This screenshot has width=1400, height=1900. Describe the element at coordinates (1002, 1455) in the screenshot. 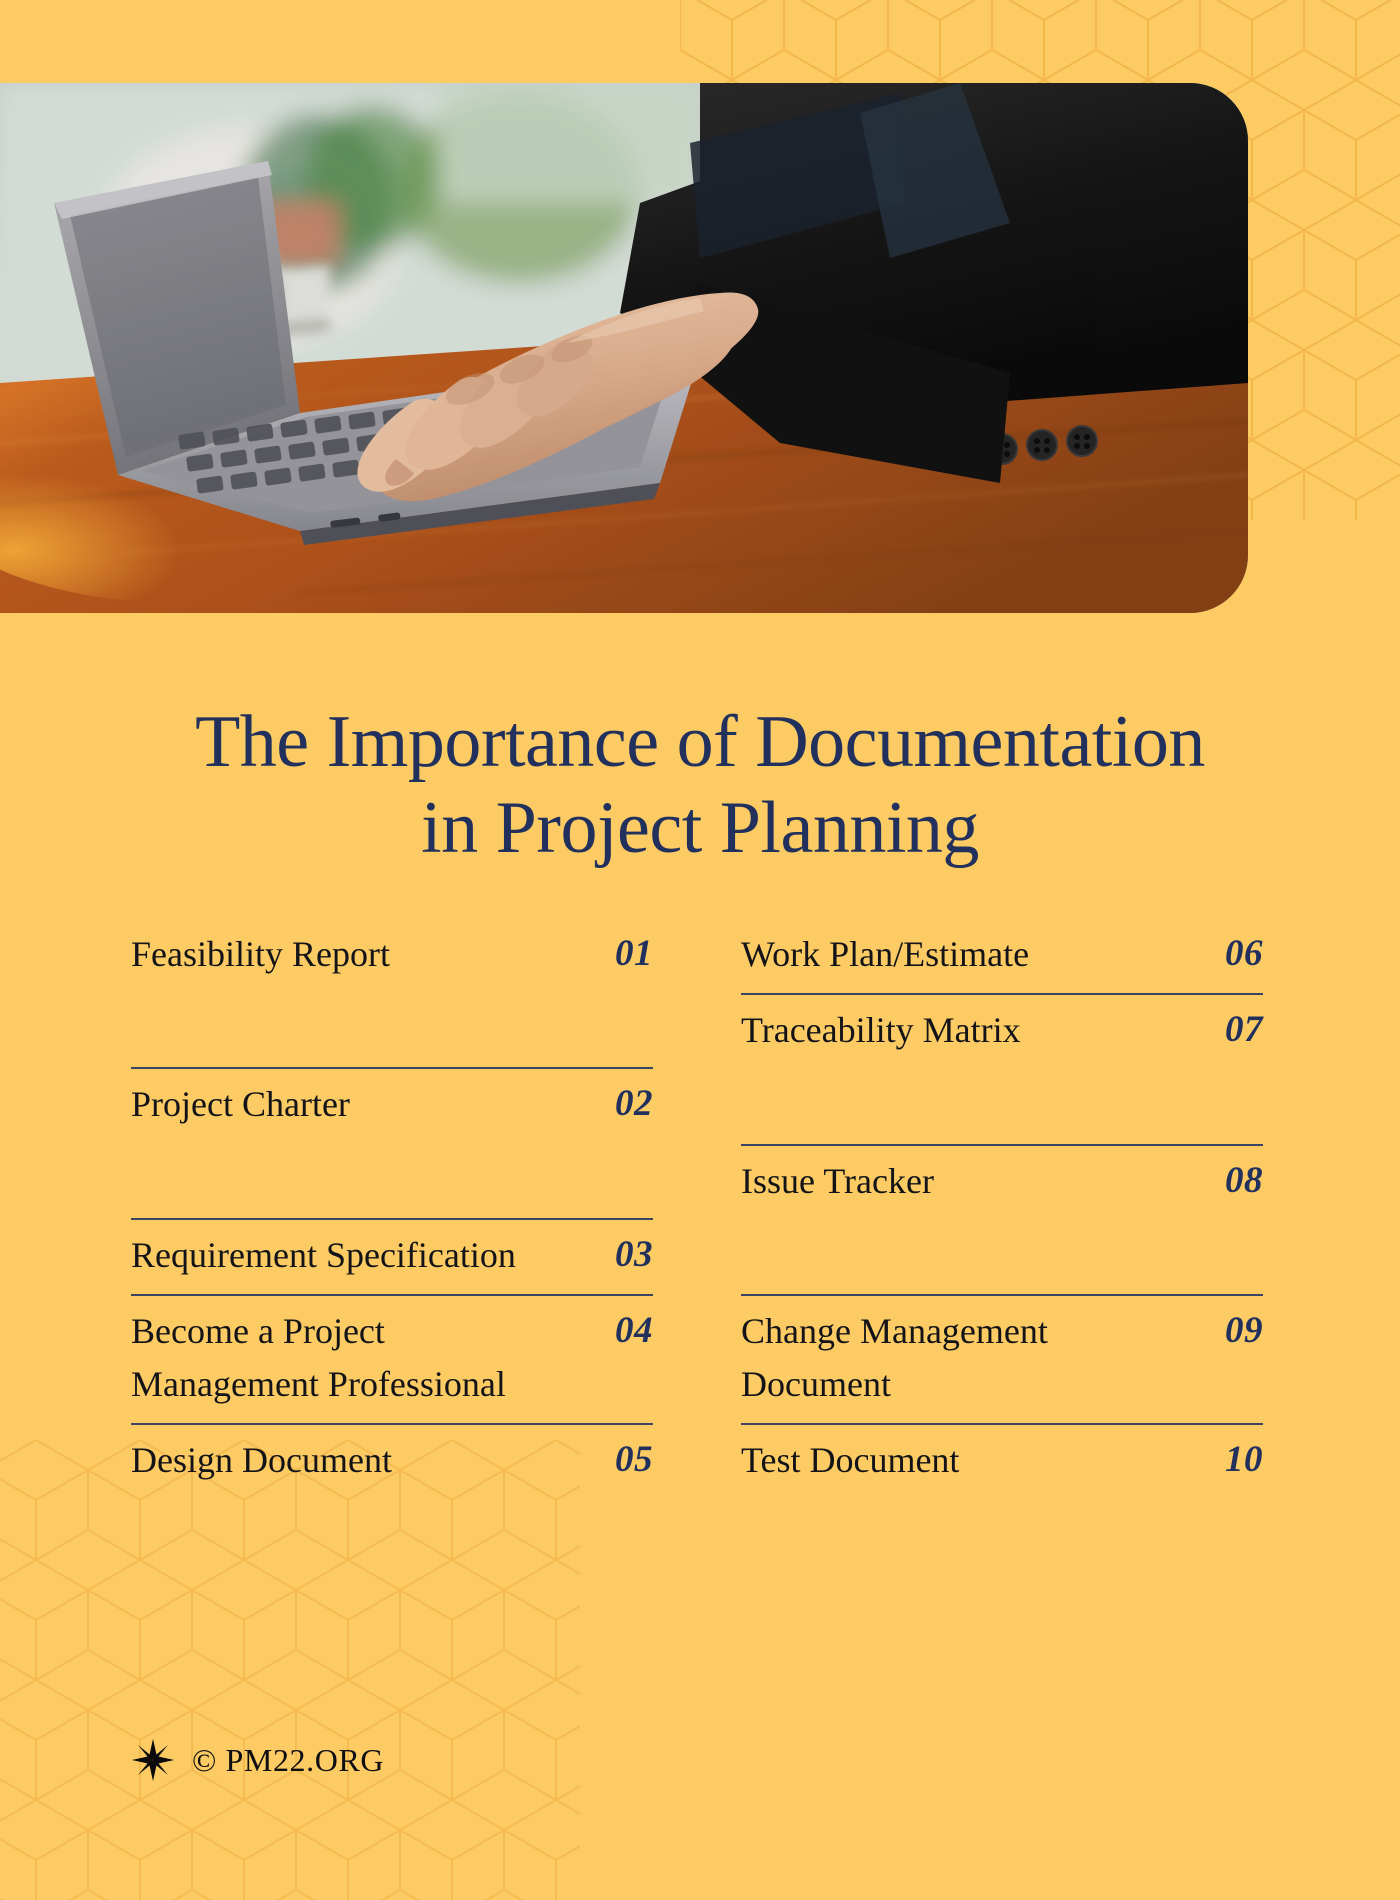

I see `list-item: Test Document 10` at that location.